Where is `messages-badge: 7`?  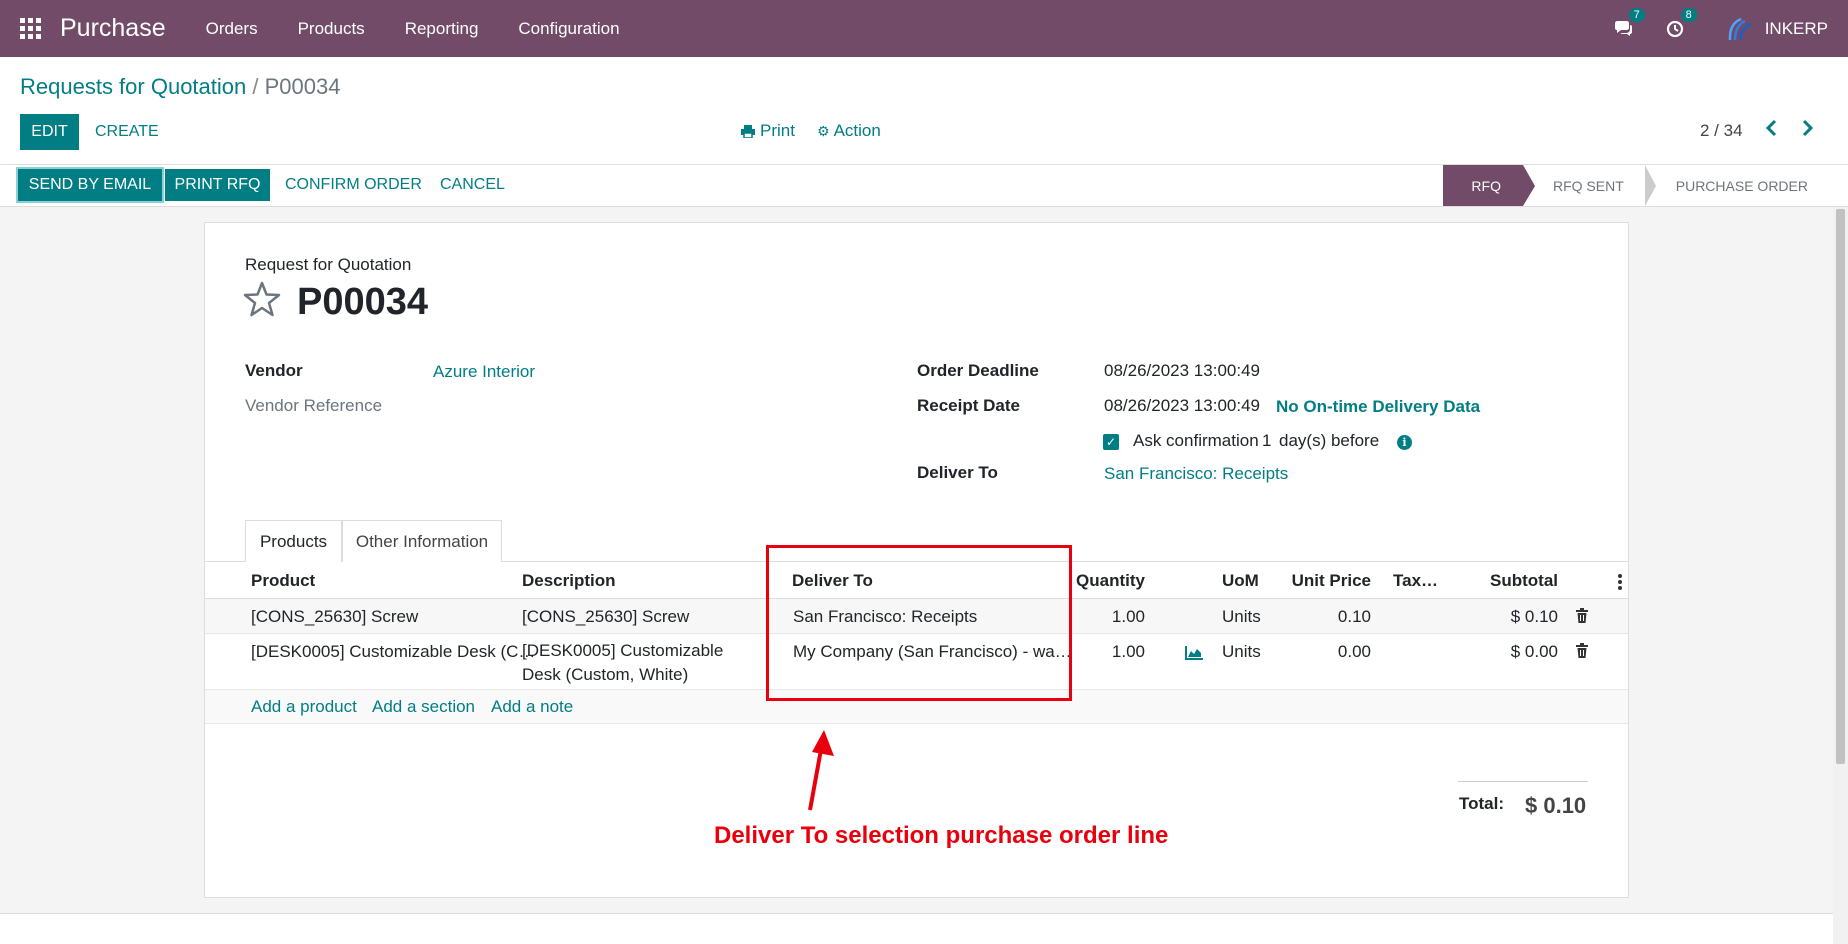 messages-badge: 7 is located at coordinates (1636, 14).